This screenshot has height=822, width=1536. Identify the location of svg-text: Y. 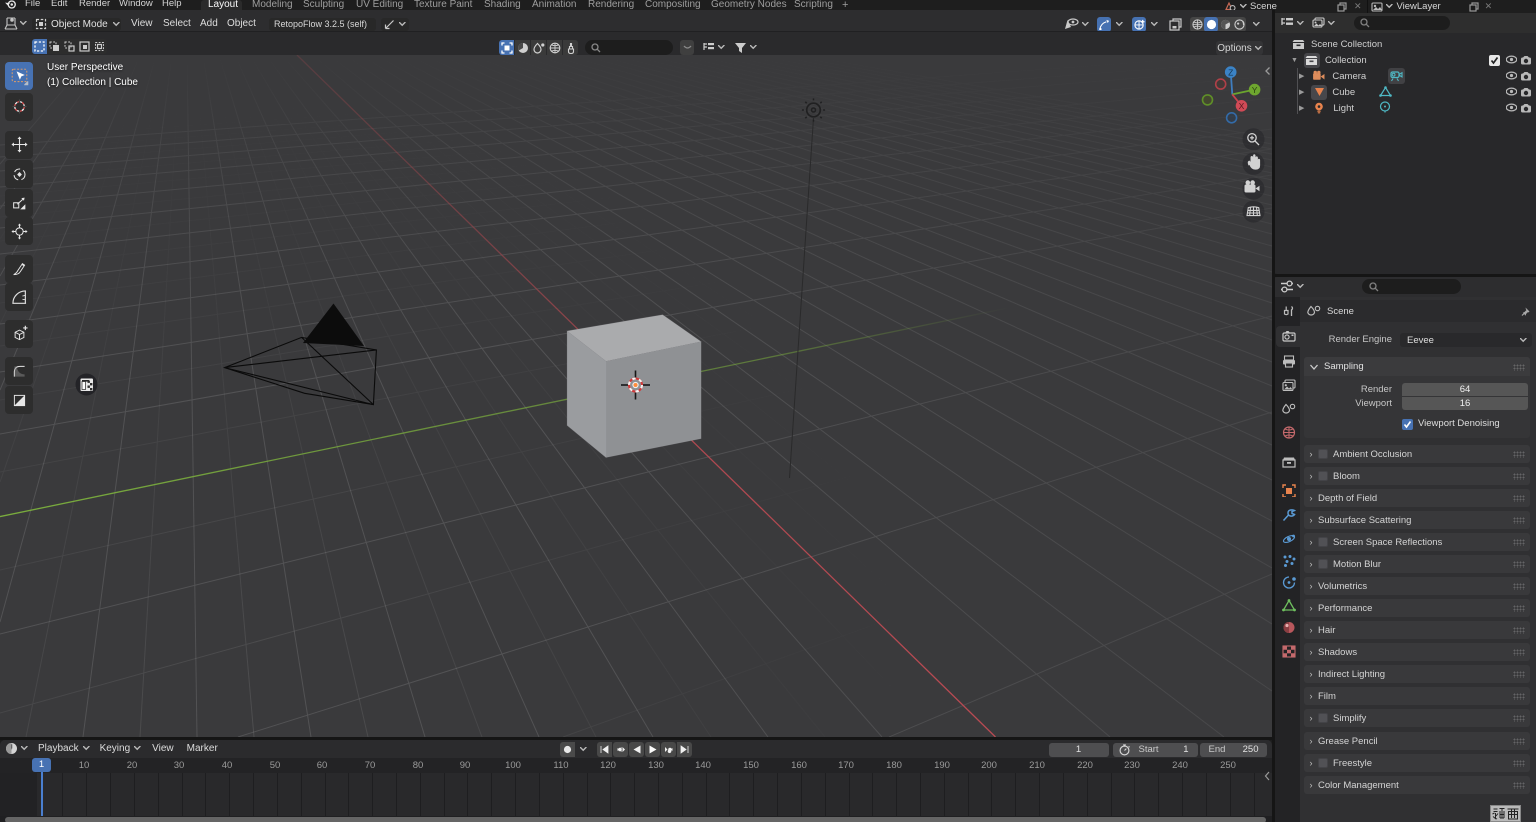
(1255, 90).